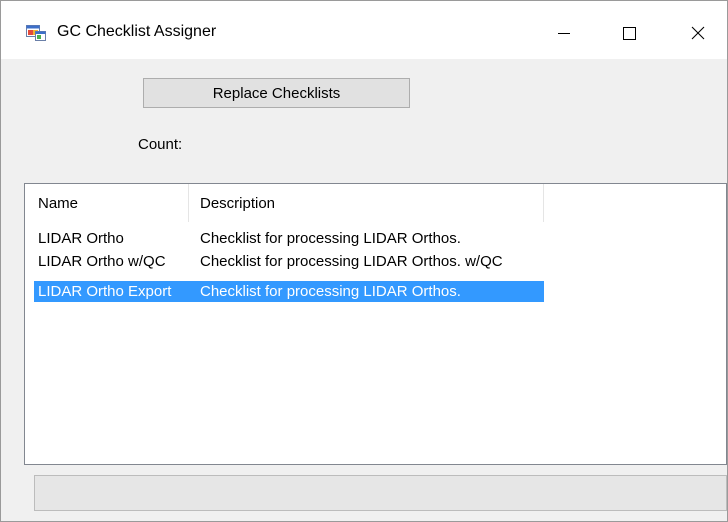 This screenshot has width=728, height=522. What do you see at coordinates (160, 144) in the screenshot?
I see `count-label: Count:` at bounding box center [160, 144].